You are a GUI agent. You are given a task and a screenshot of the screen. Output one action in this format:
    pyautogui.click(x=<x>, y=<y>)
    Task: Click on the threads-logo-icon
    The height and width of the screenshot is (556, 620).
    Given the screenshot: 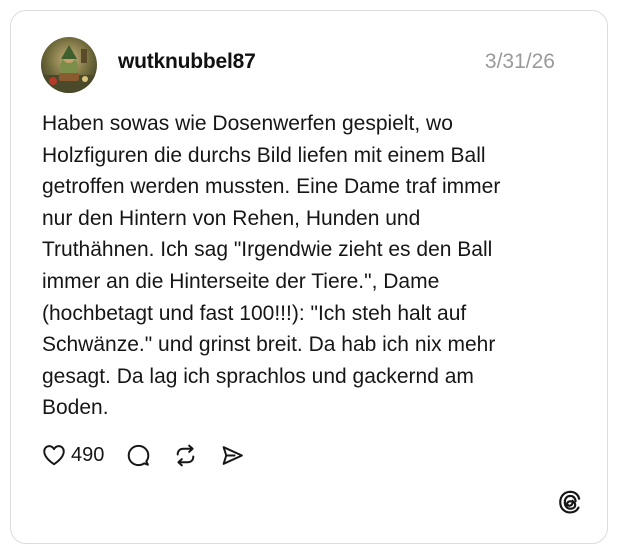 What is the action you would take?
    pyautogui.click(x=570, y=502)
    